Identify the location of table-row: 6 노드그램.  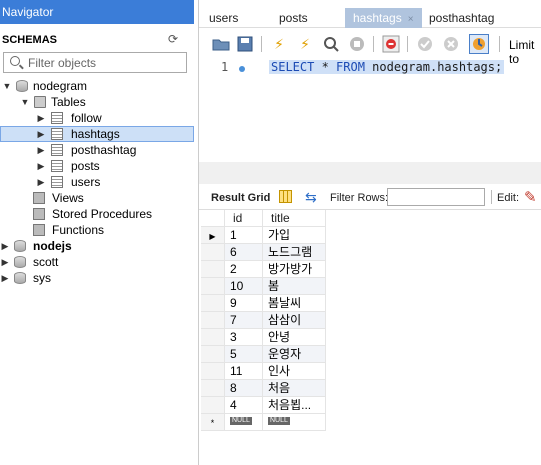
(263, 252).